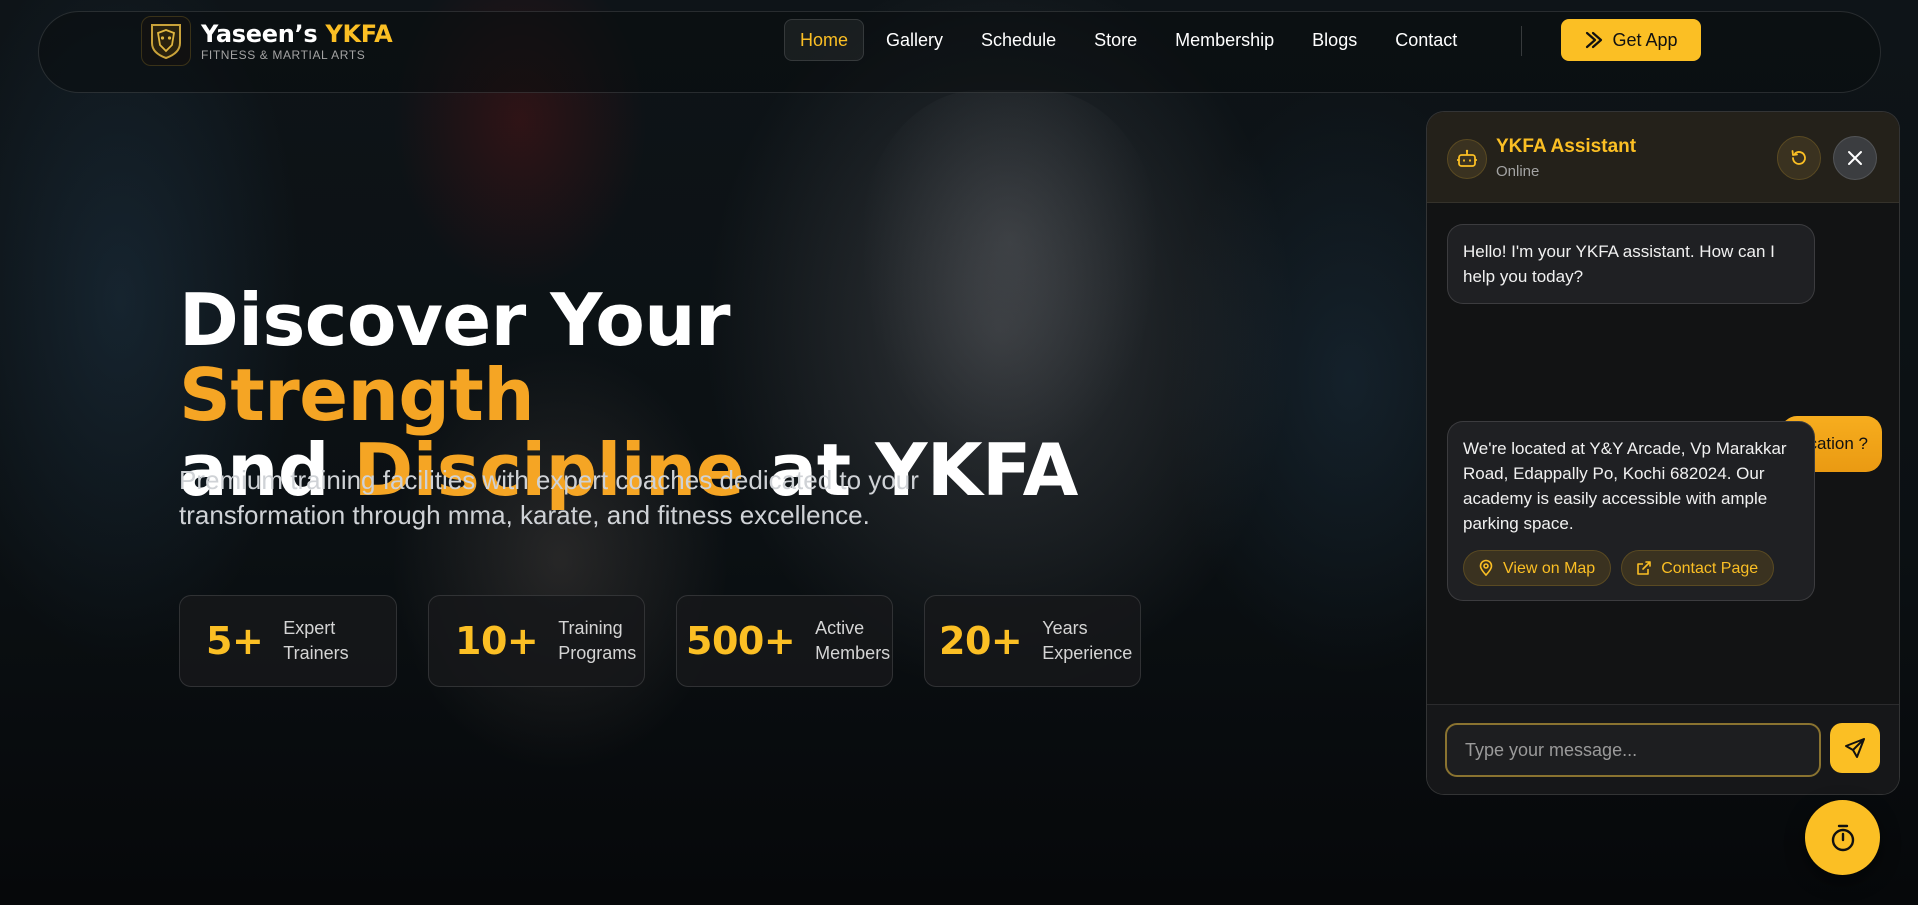 Image resolution: width=1918 pixels, height=905 pixels. What do you see at coordinates (166, 41) in the screenshot?
I see `brand-logo-icon` at bounding box center [166, 41].